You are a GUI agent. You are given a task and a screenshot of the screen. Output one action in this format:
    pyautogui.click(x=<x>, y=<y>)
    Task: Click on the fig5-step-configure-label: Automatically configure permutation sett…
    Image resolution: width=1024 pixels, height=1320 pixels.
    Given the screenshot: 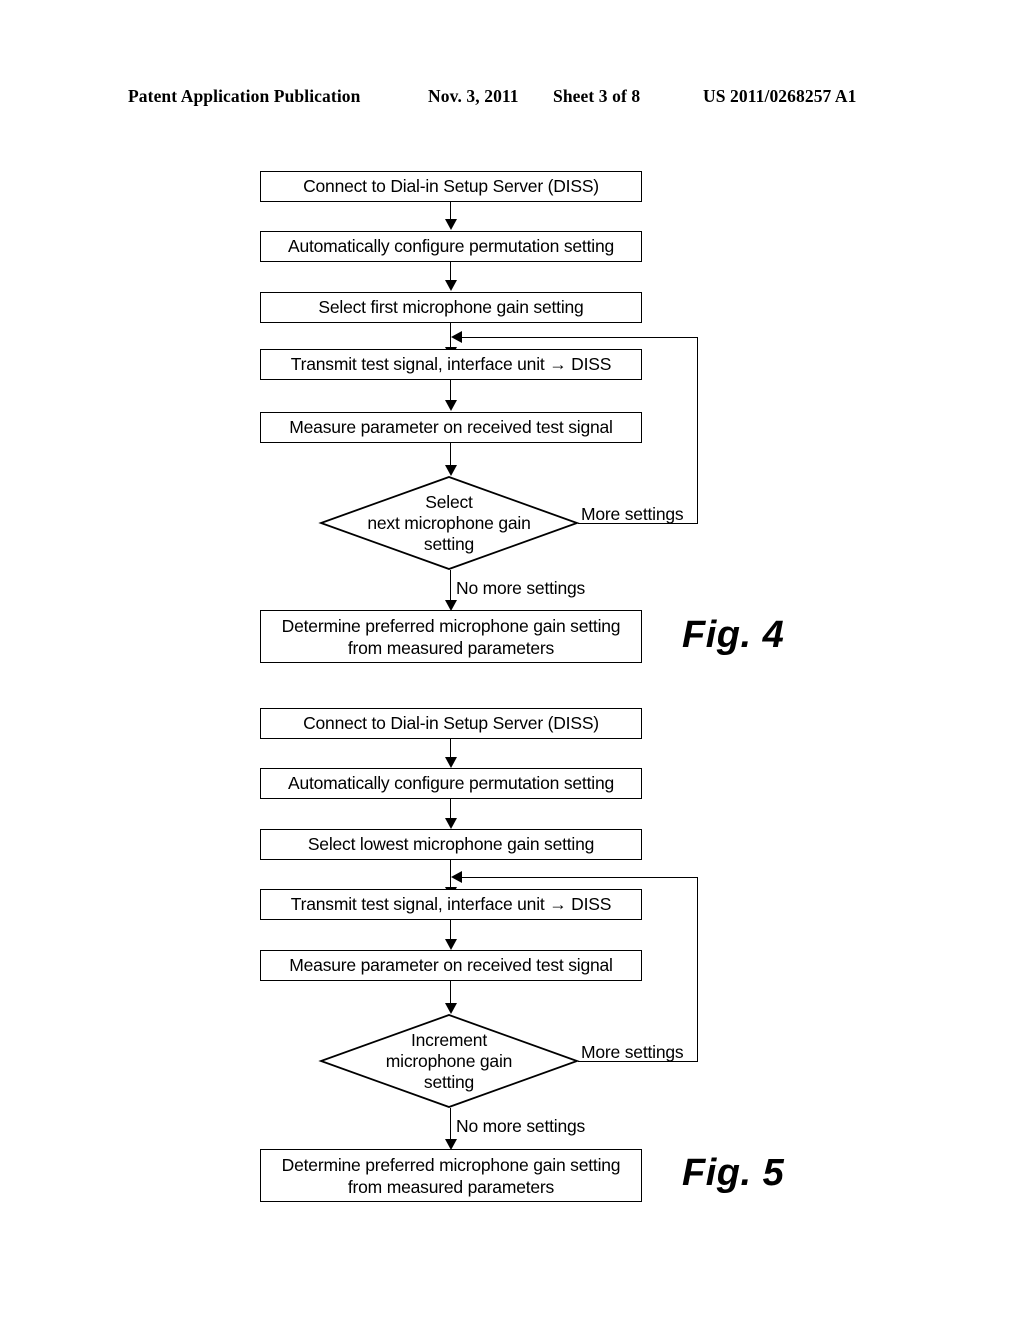 What is the action you would take?
    pyautogui.click(x=451, y=783)
    